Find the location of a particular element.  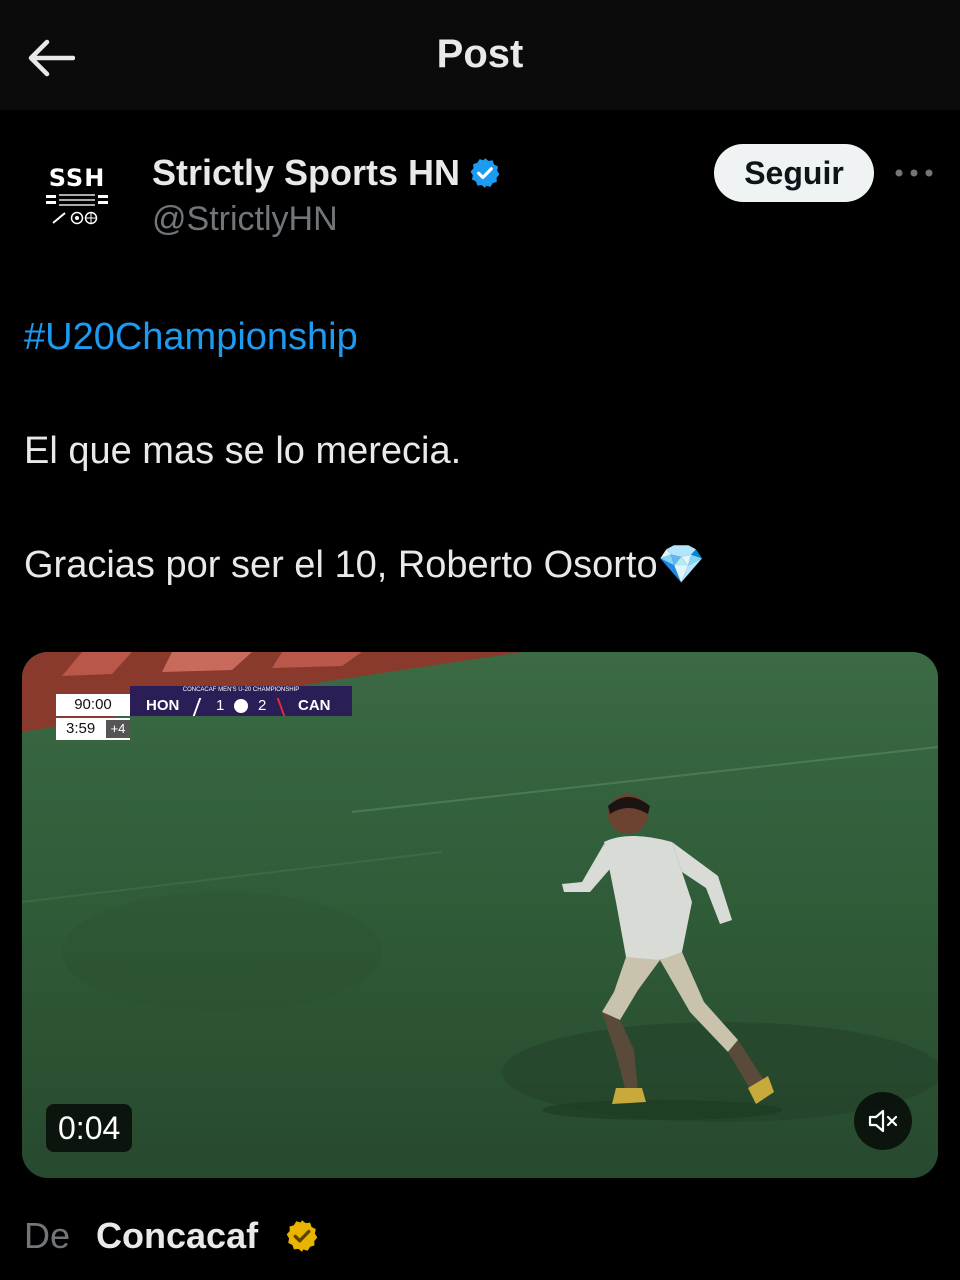

author-handle: @StrictlyHN is located at coordinates (245, 219).